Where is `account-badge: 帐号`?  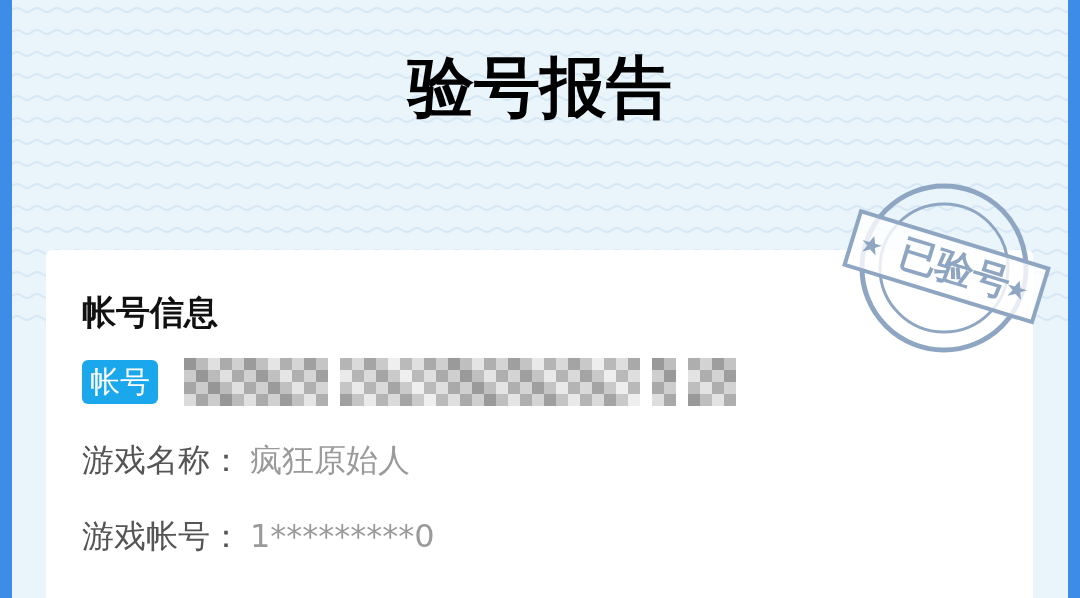 account-badge: 帐号 is located at coordinates (120, 382).